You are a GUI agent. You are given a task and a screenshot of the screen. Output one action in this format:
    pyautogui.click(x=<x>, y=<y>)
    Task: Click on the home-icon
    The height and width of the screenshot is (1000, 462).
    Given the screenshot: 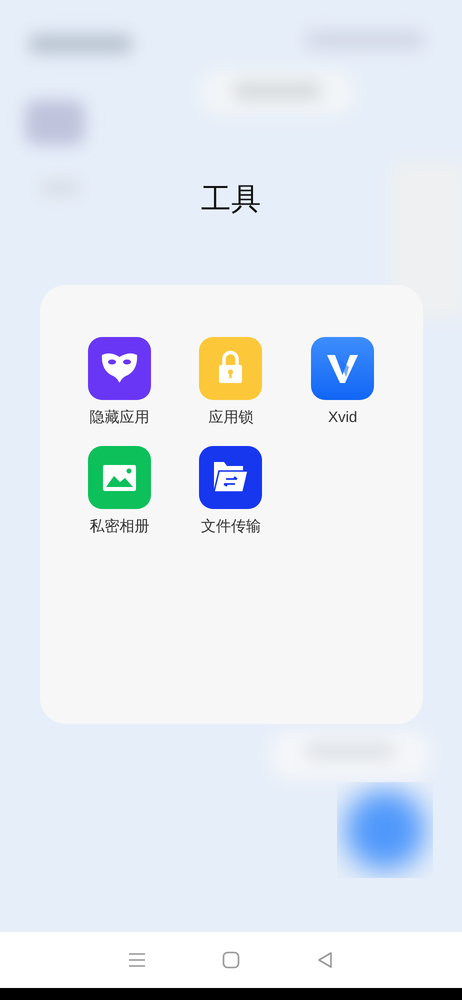 What is the action you would take?
    pyautogui.click(x=231, y=960)
    